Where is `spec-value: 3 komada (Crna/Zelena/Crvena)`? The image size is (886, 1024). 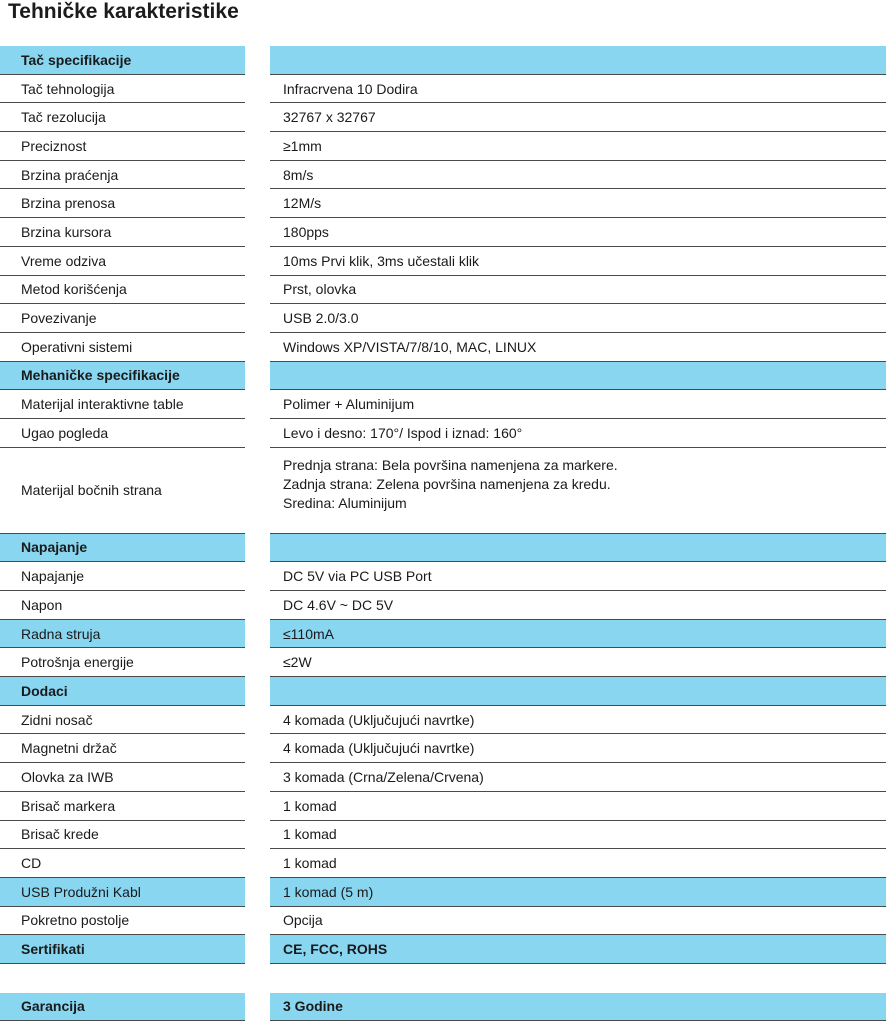
spec-value: 3 komada (Crna/Zelena/Crvena) is located at coordinates (578, 777).